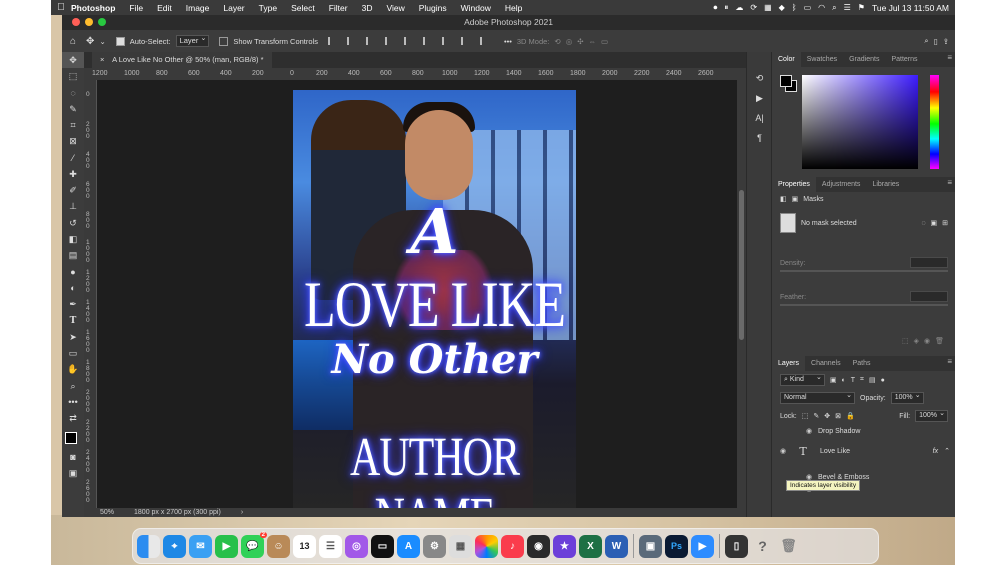  What do you see at coordinates (604, 41) in the screenshot?
I see `3d-camera-icon: ▭` at bounding box center [604, 41].